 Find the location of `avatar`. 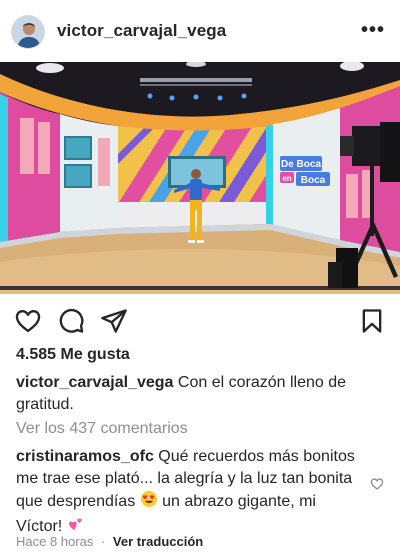

avatar is located at coordinates (28, 32).